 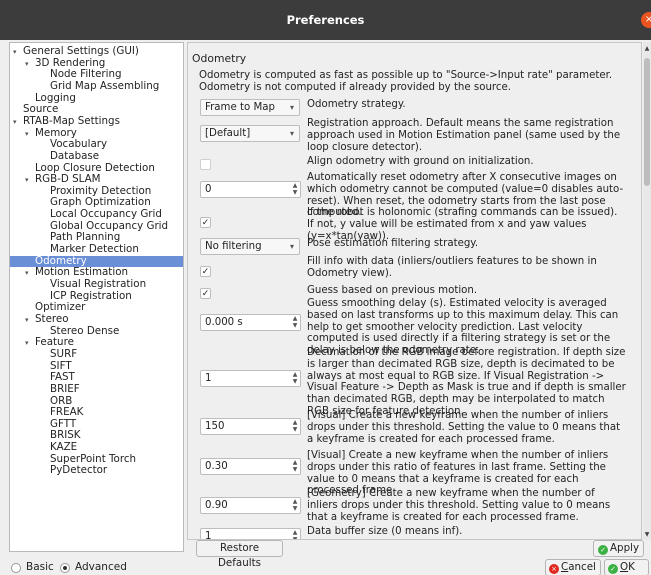 I want to click on scroll-thumb, so click(x=647, y=122).